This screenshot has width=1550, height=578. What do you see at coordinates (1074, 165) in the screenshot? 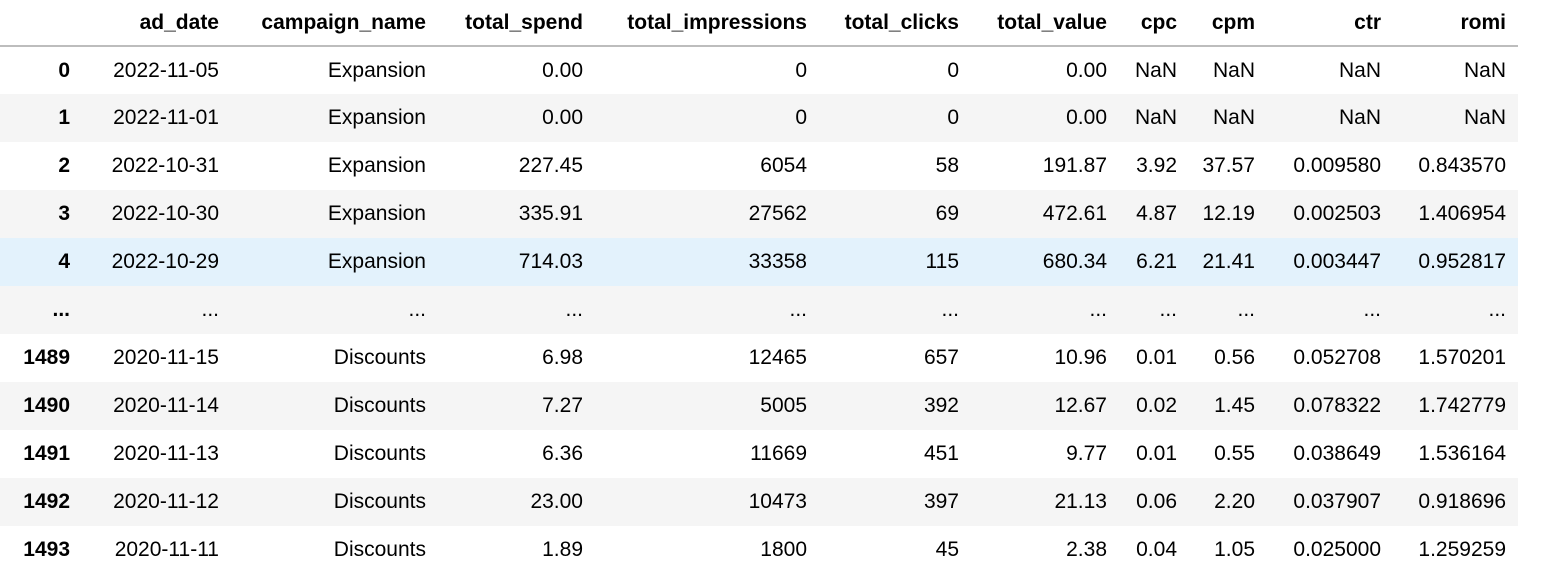
I see `cell-total-value: 191.87` at bounding box center [1074, 165].